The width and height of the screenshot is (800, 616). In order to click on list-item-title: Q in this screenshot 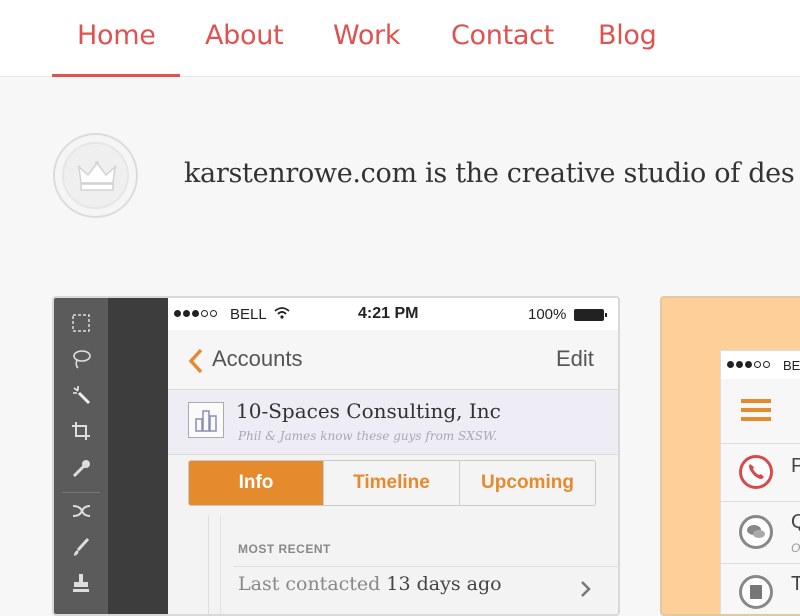, I will do `click(795, 522)`.